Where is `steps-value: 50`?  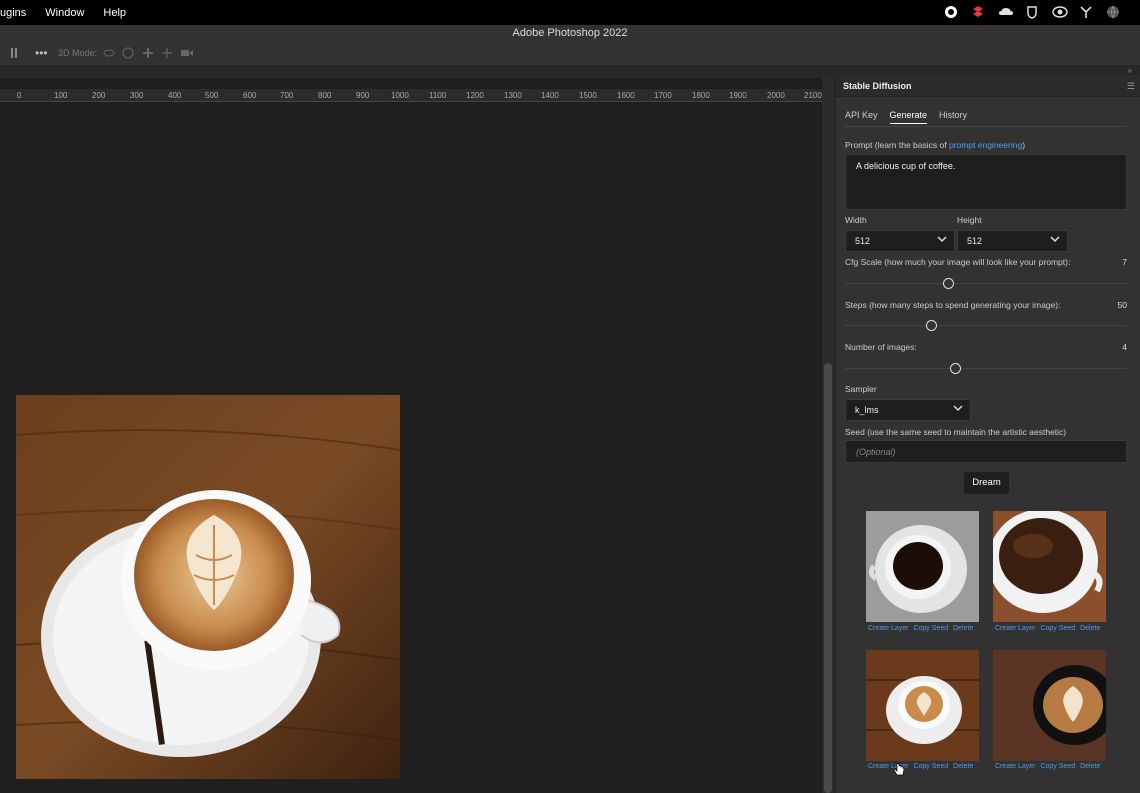
steps-value: 50 is located at coordinates (1122, 305).